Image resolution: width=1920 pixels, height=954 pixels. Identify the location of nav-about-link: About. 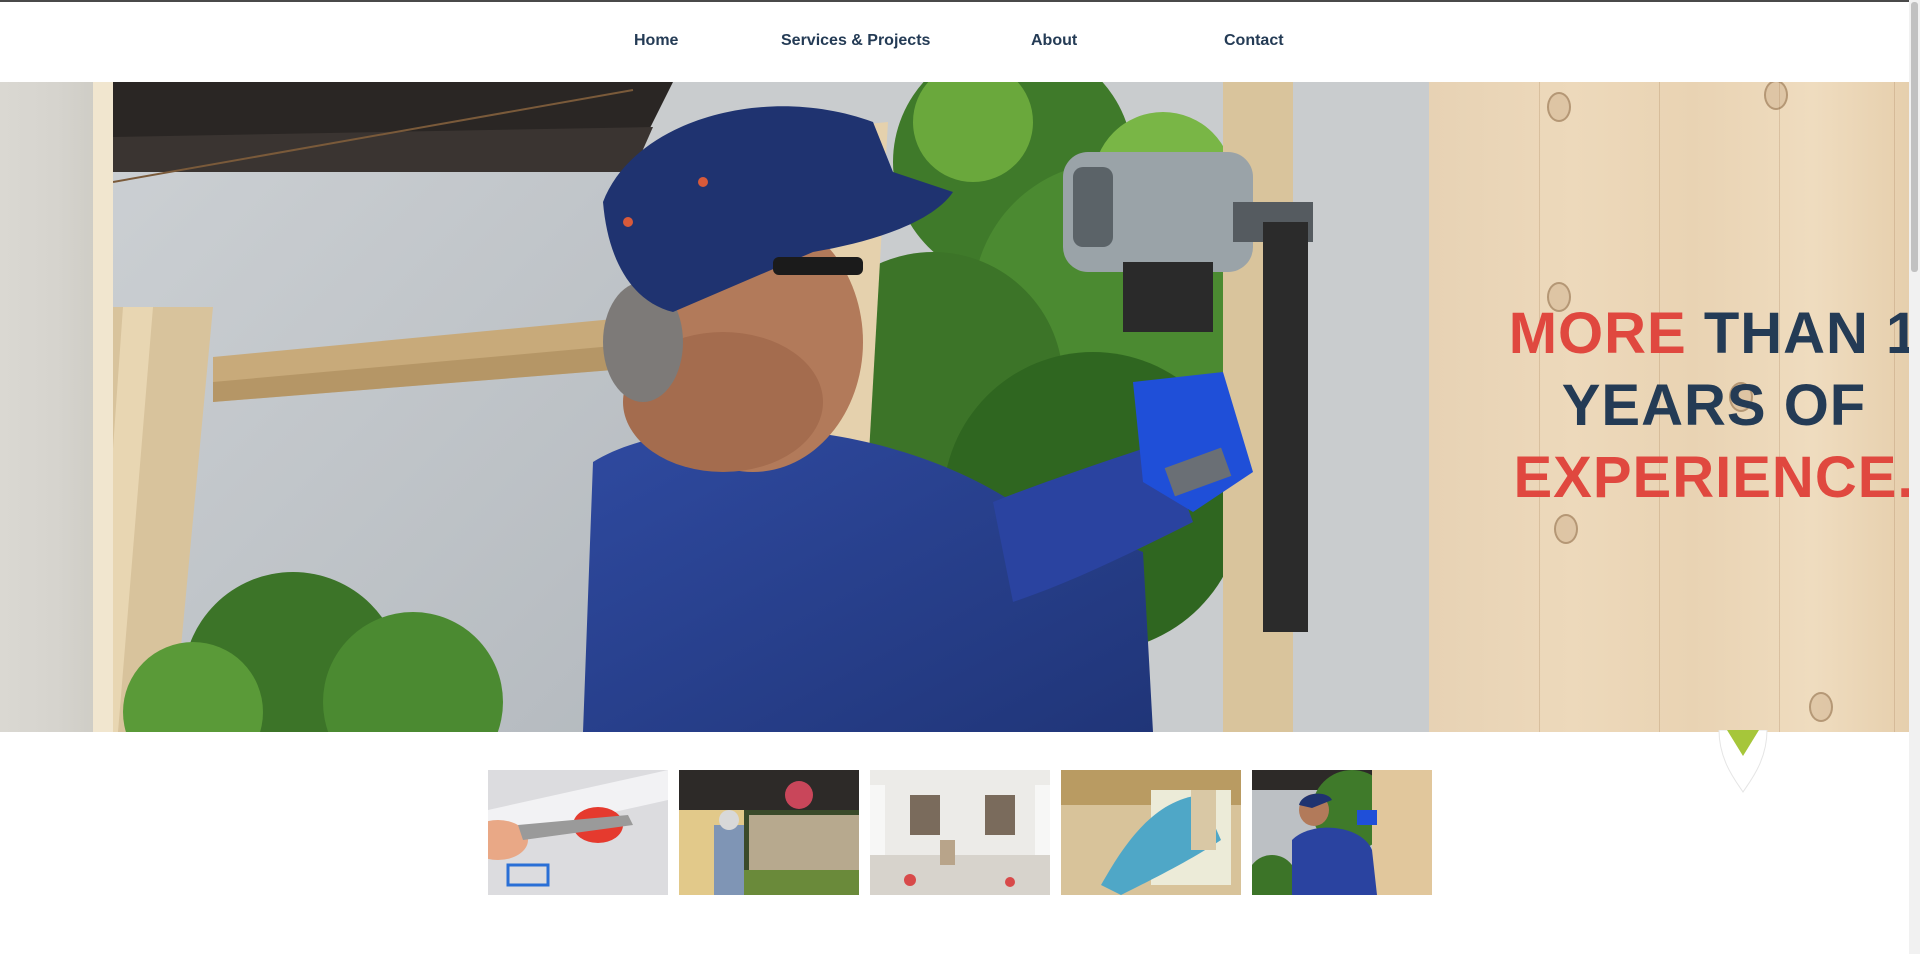
(1054, 41).